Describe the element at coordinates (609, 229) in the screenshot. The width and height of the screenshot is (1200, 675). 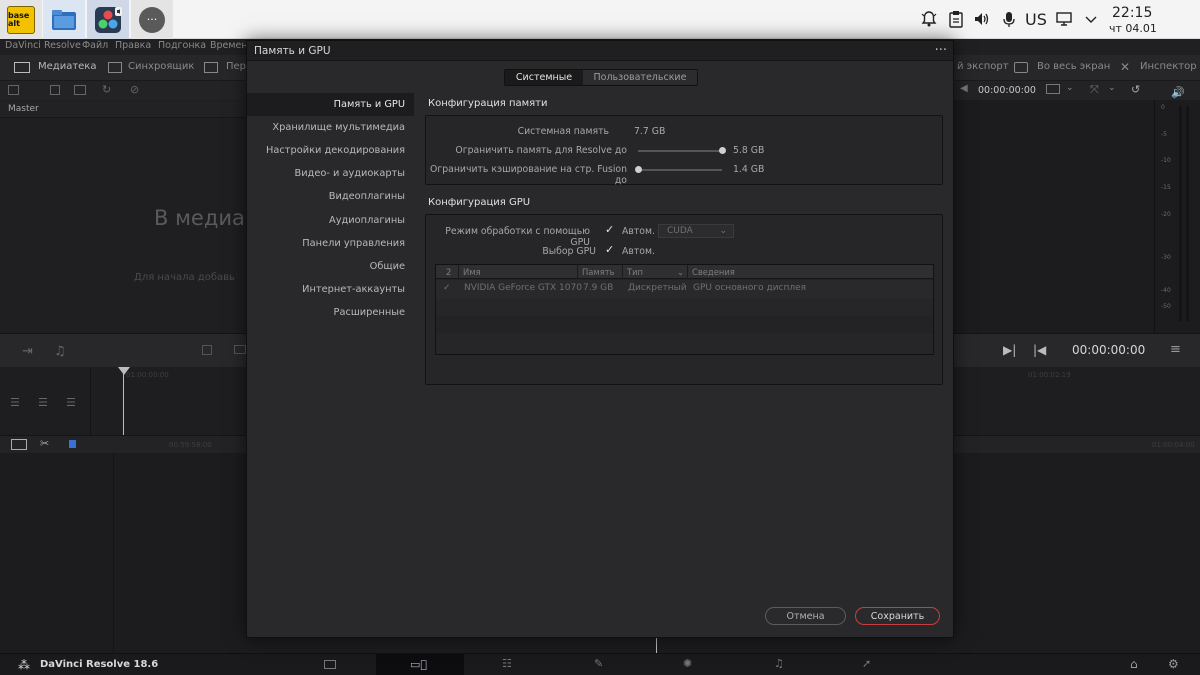
I see `gpu-mode-auto-checkbox: ✓` at that location.